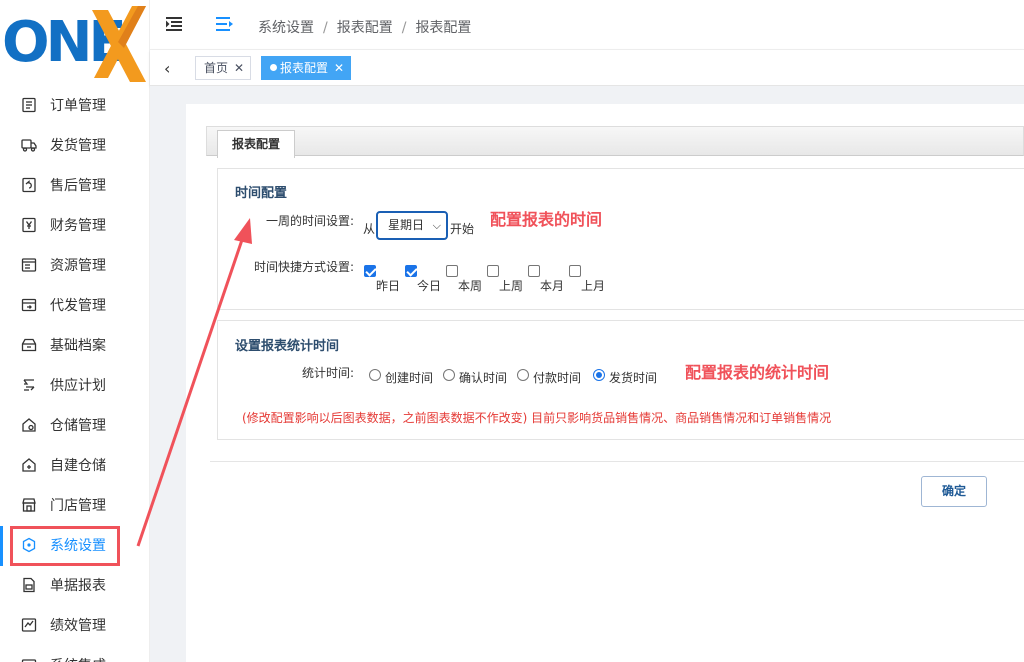 This screenshot has width=1024, height=662. What do you see at coordinates (78, 106) in the screenshot?
I see `sidebar-item-label: 订单管理` at bounding box center [78, 106].